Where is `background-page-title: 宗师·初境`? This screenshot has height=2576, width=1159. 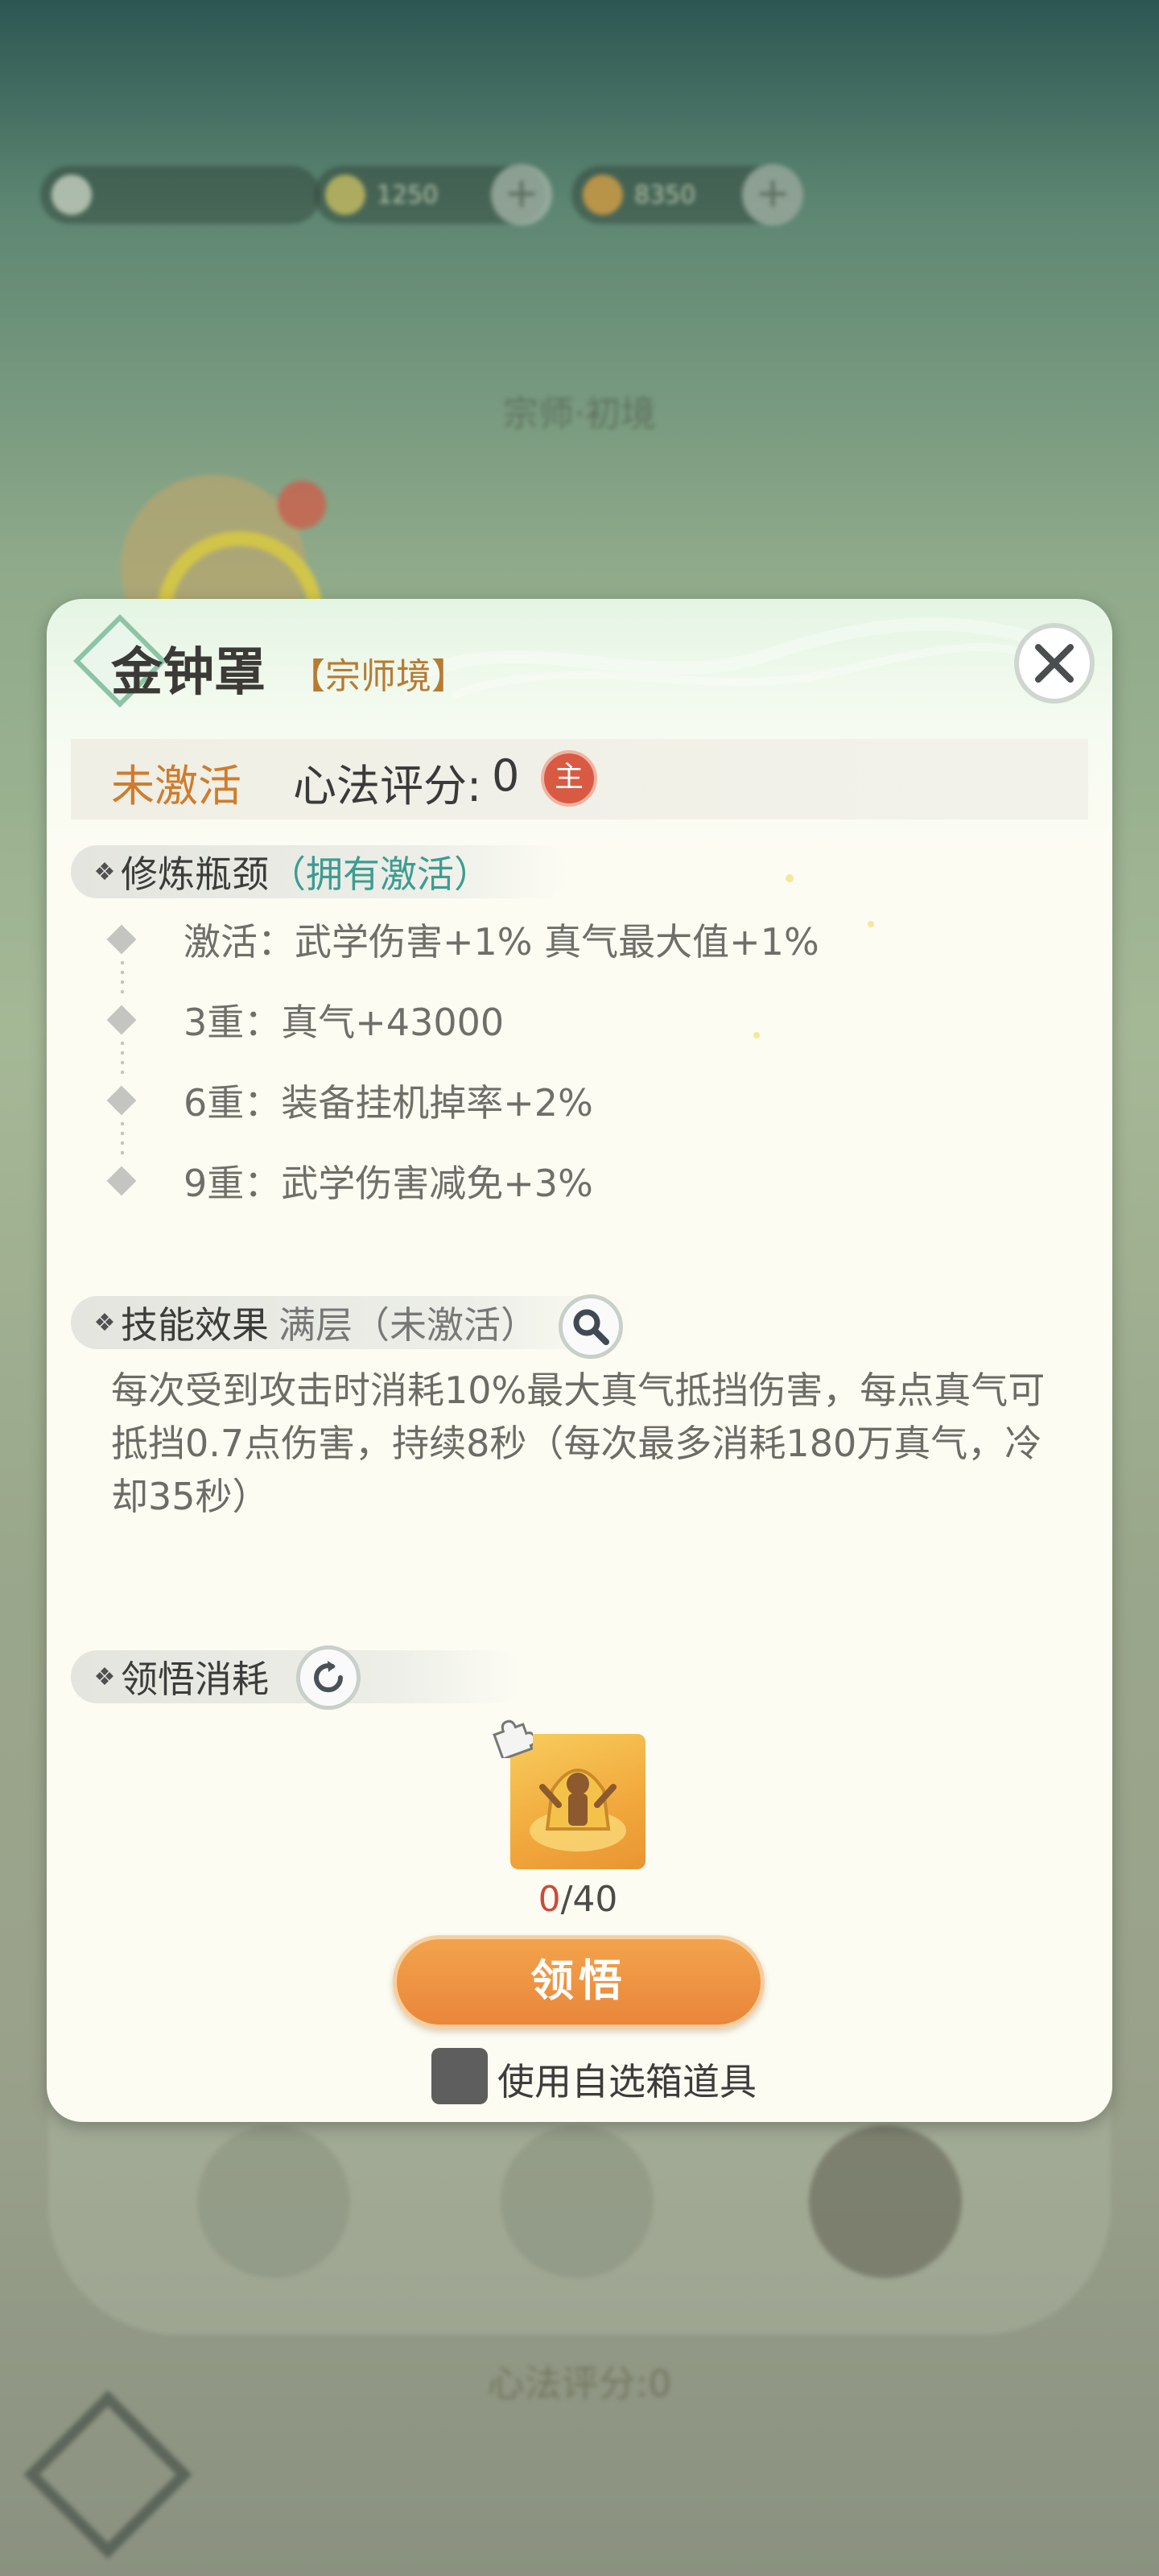 background-page-title: 宗师·初境 is located at coordinates (579, 414).